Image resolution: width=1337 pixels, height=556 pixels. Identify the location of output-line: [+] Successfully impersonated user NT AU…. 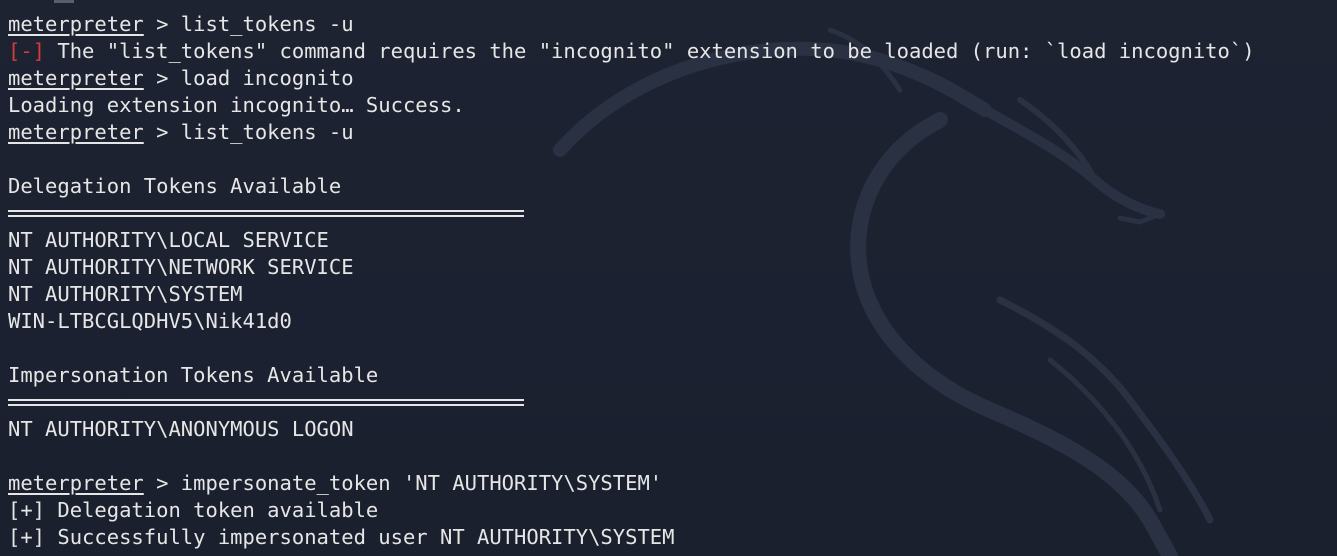
(341, 537).